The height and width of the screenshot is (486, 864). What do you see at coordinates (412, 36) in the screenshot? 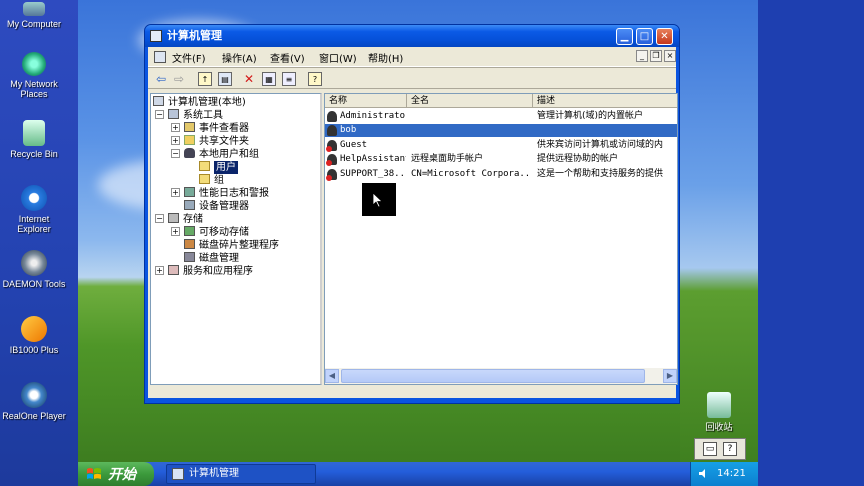
I see `window-titlebar: 计算机管理 ▁ □ ✕` at bounding box center [412, 36].